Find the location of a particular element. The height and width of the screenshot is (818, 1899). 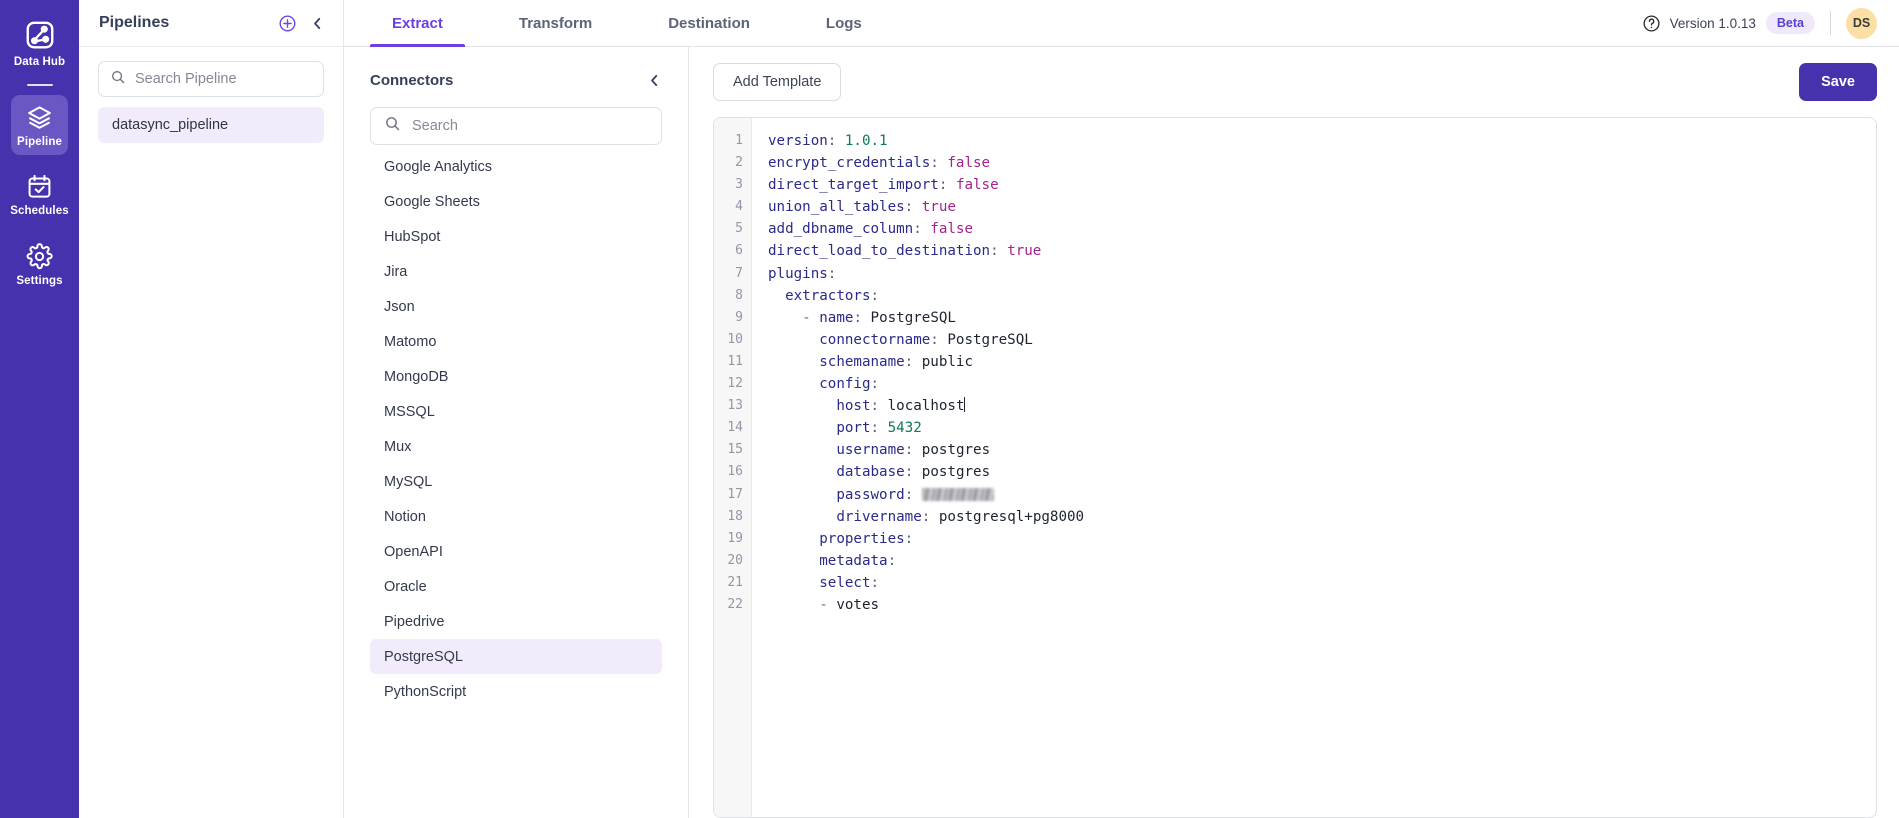

search-input is located at coordinates (228, 79).